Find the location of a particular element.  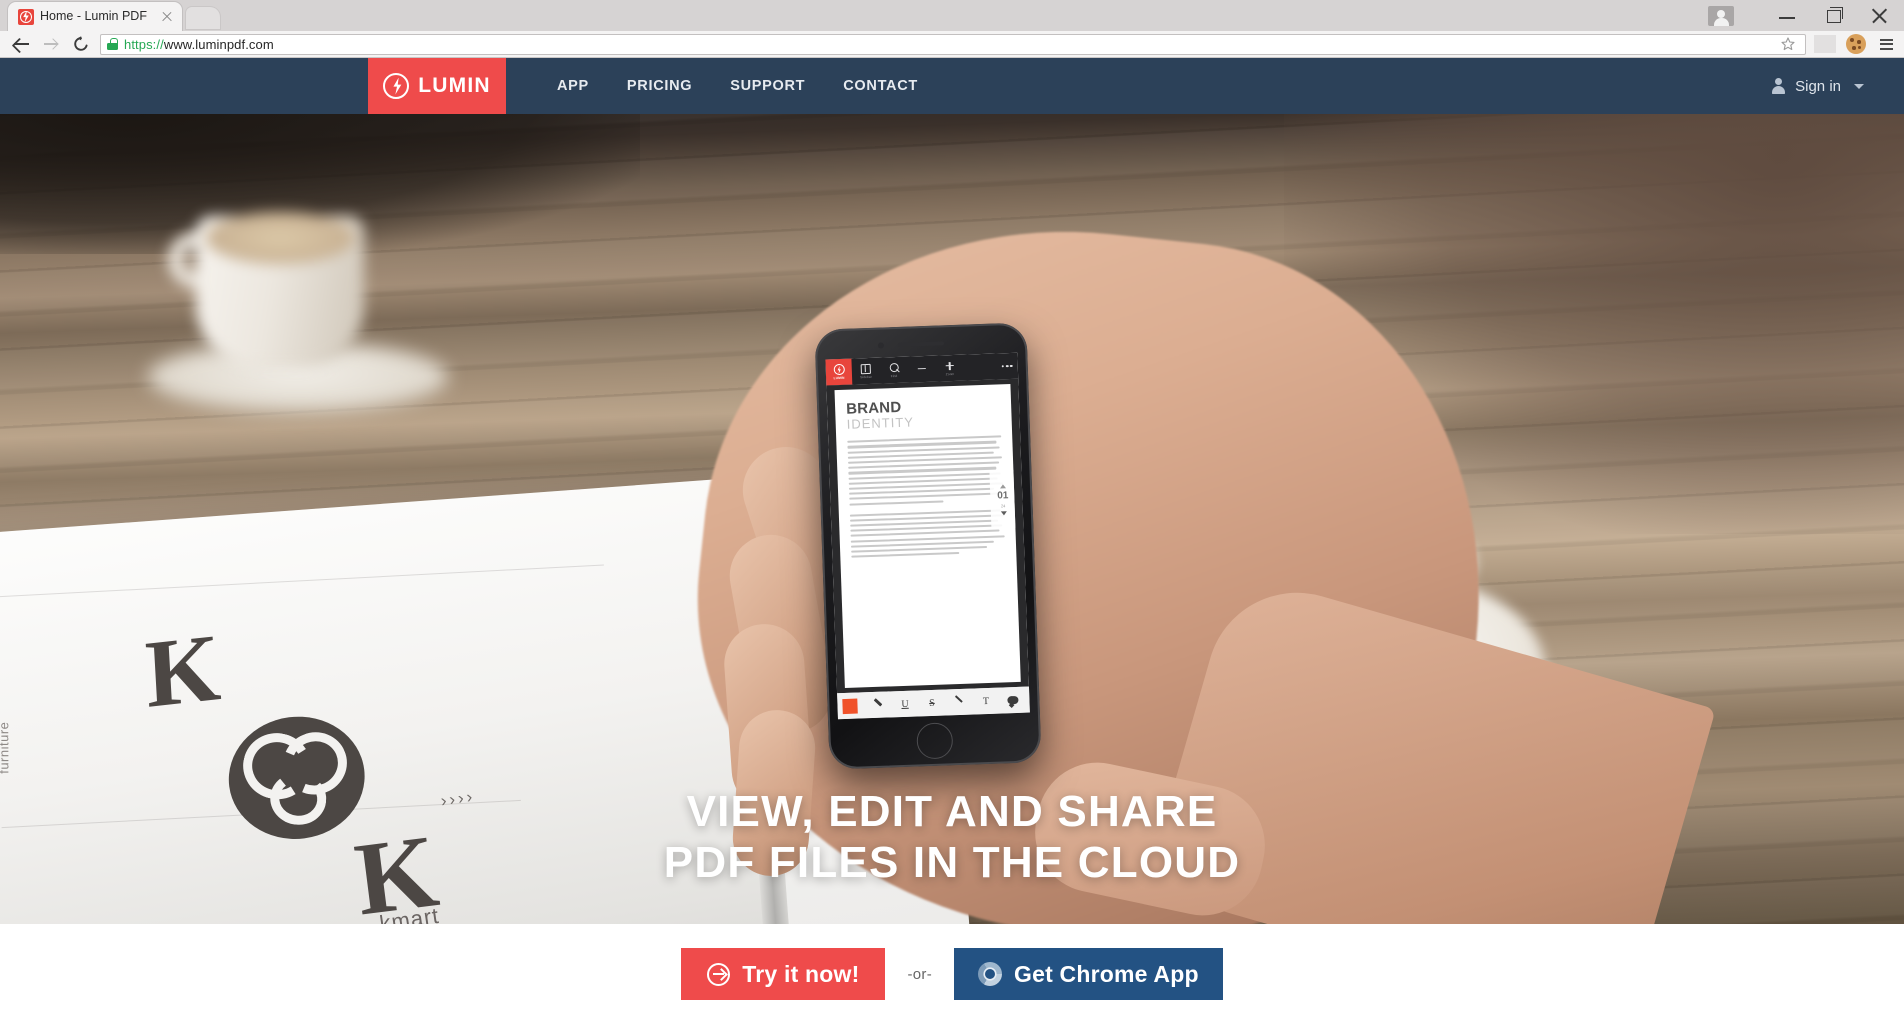

browser-toolbar: https://www.luminpdf.com is located at coordinates (952, 44).